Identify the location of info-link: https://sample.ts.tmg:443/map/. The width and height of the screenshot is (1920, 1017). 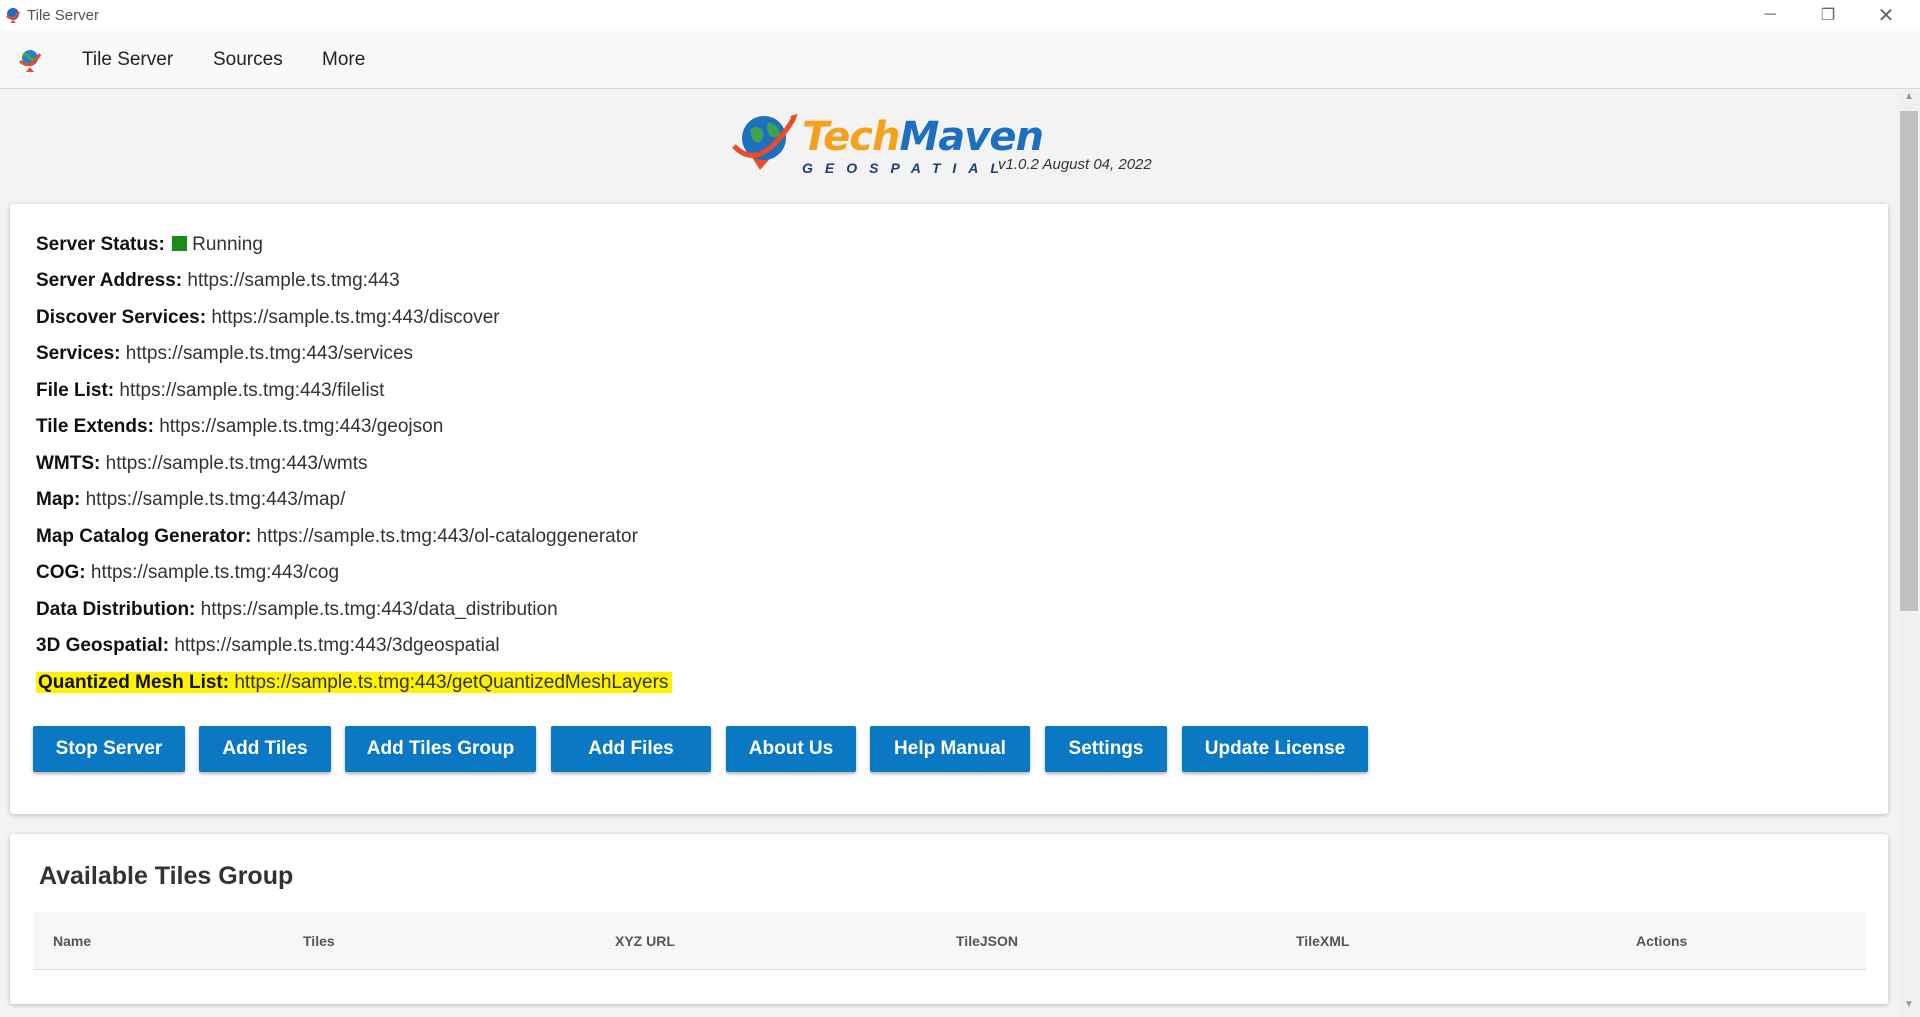
(216, 499).